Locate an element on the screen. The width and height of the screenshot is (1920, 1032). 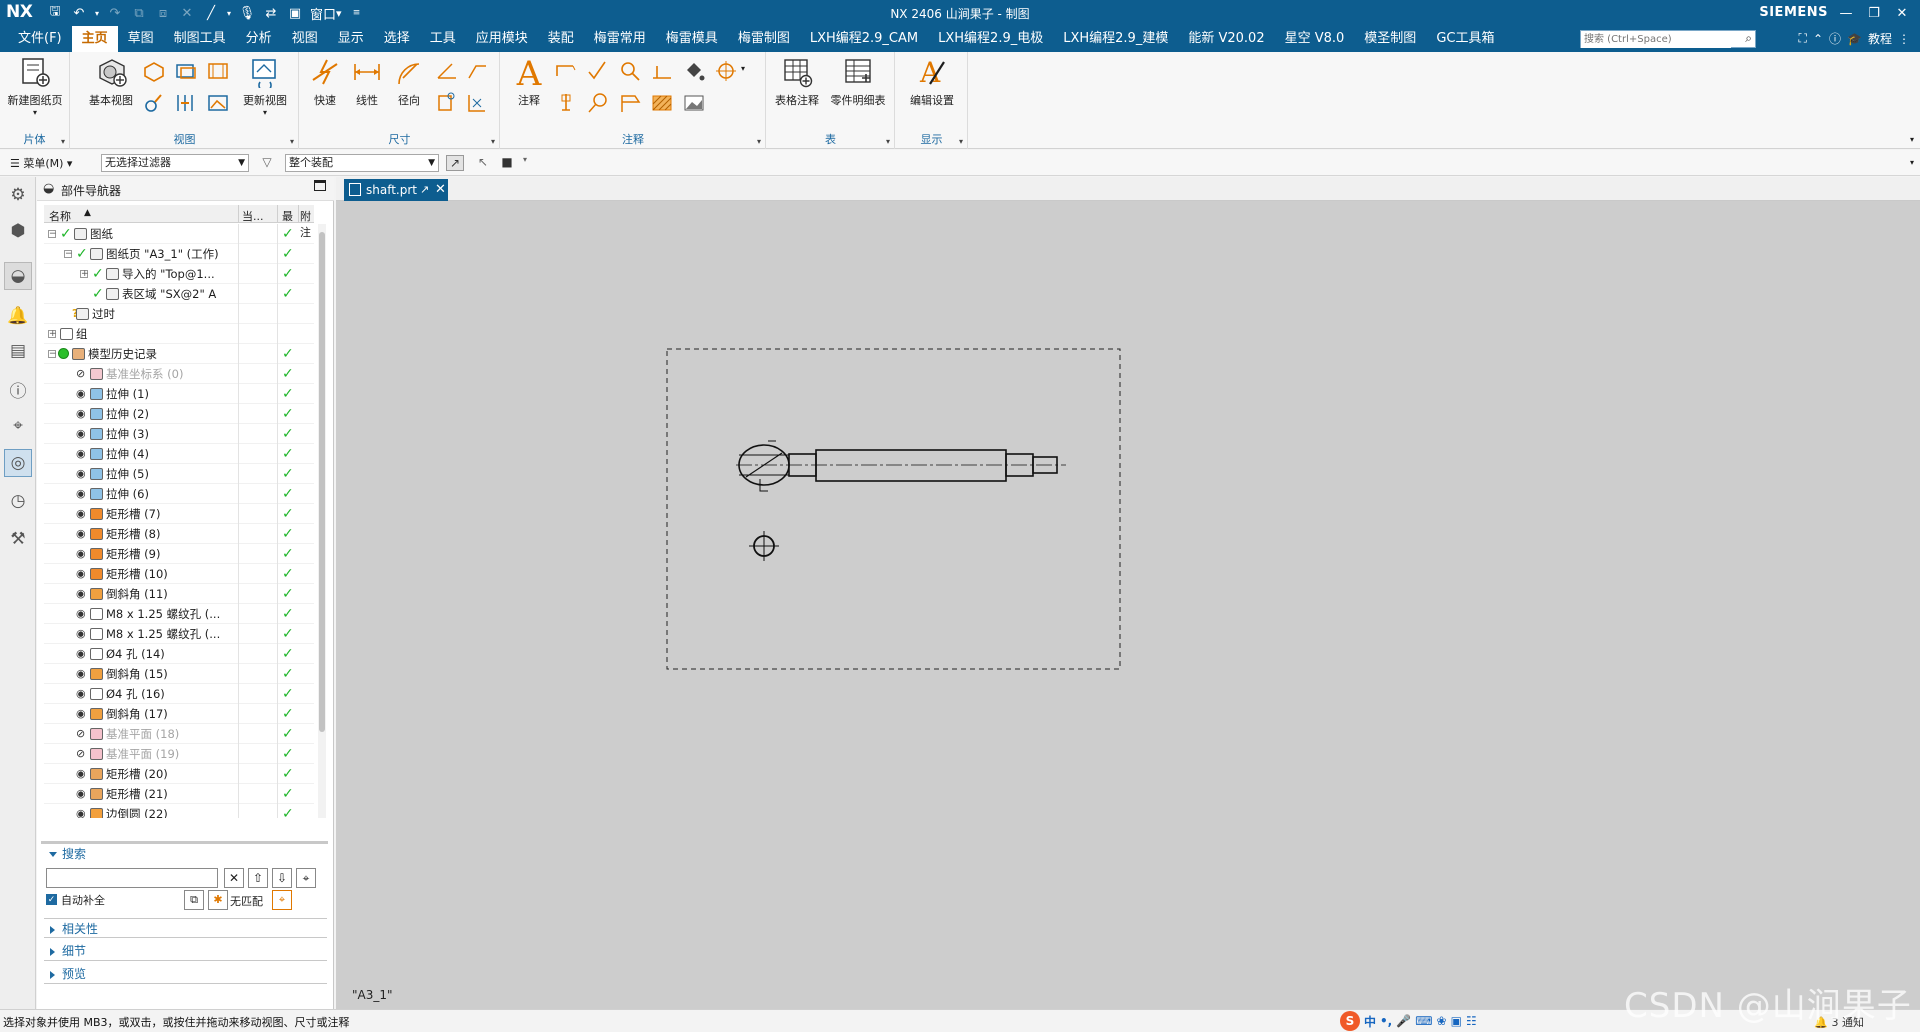
tab-5: 视图 is located at coordinates (305, 39).